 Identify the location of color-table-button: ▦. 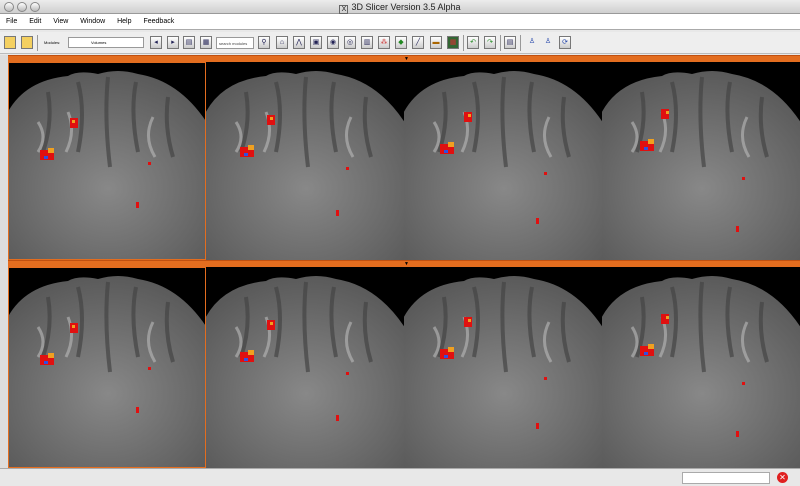
(453, 42).